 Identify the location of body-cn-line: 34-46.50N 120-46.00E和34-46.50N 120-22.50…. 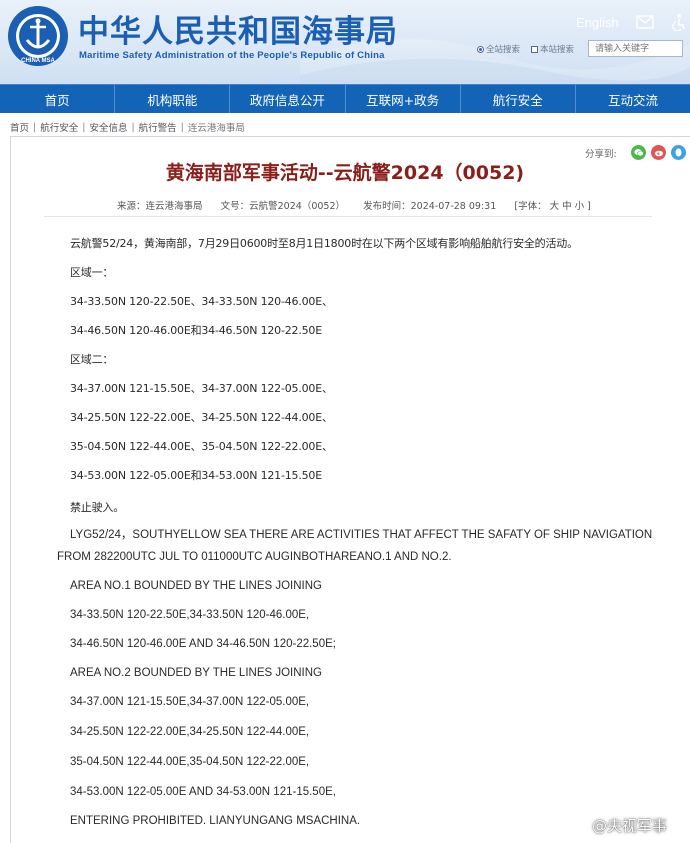
(196, 330).